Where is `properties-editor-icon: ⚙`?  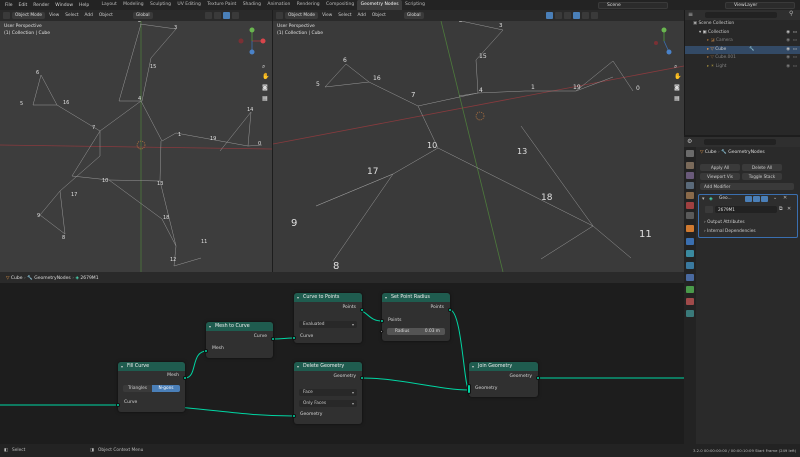
properties-editor-icon: ⚙ is located at coordinates (689, 141).